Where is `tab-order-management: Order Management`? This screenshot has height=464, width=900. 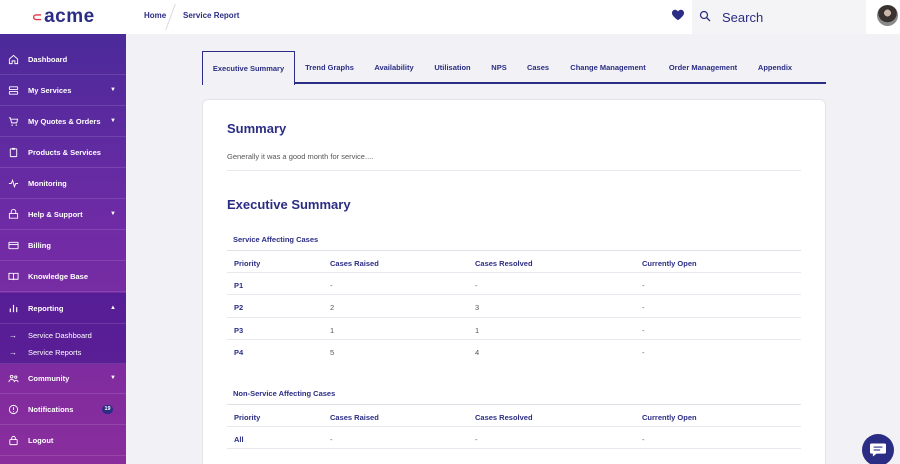 tab-order-management: Order Management is located at coordinates (703, 67).